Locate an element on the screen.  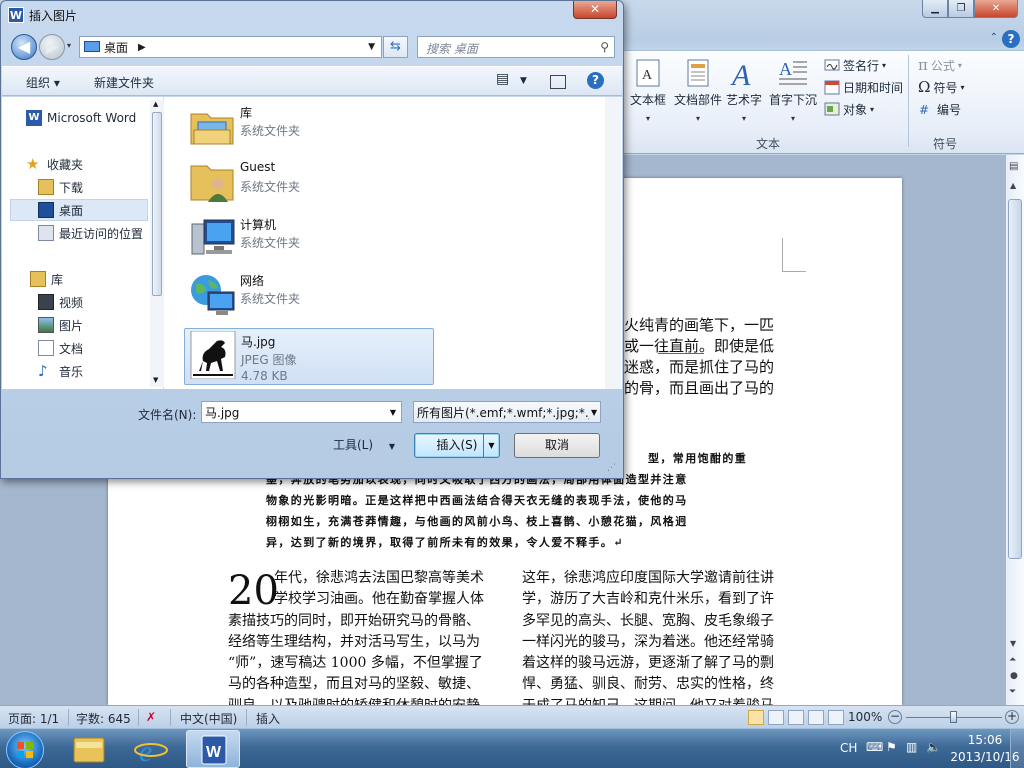
address-dropdown-icon: ▼ is located at coordinates (371, 47).